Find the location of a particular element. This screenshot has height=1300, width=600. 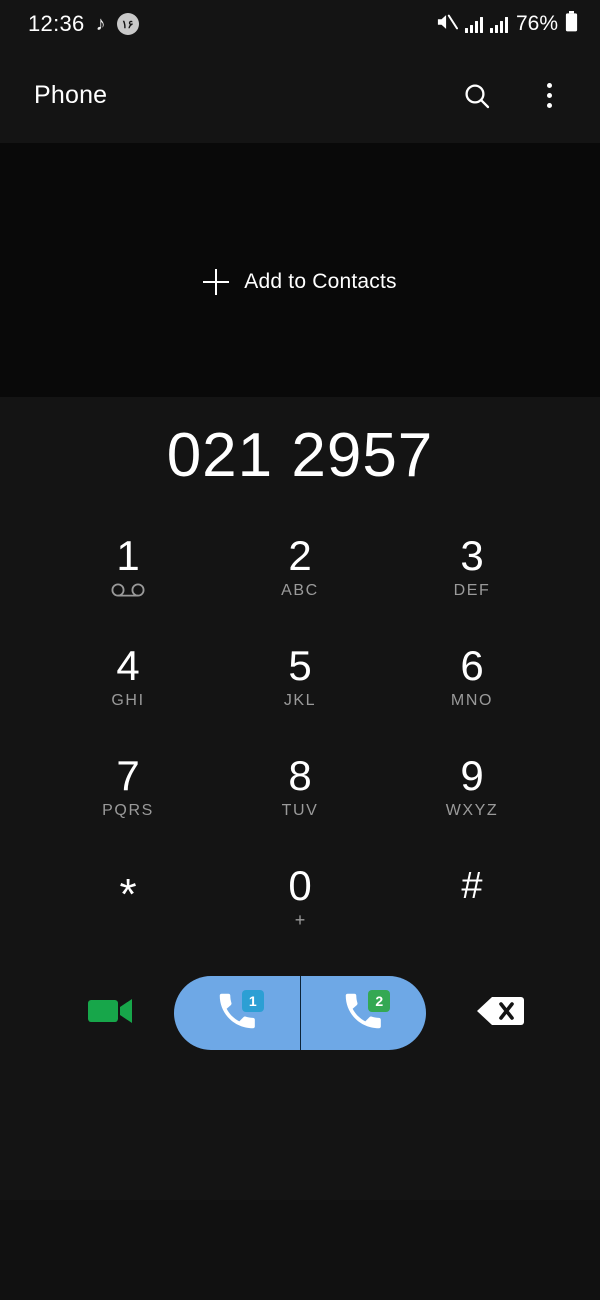

video-call-button is located at coordinates (111, 1013).